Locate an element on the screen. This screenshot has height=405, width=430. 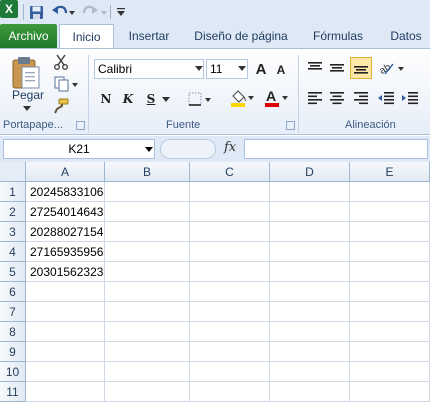
column-header-d: D is located at coordinates (310, 172).